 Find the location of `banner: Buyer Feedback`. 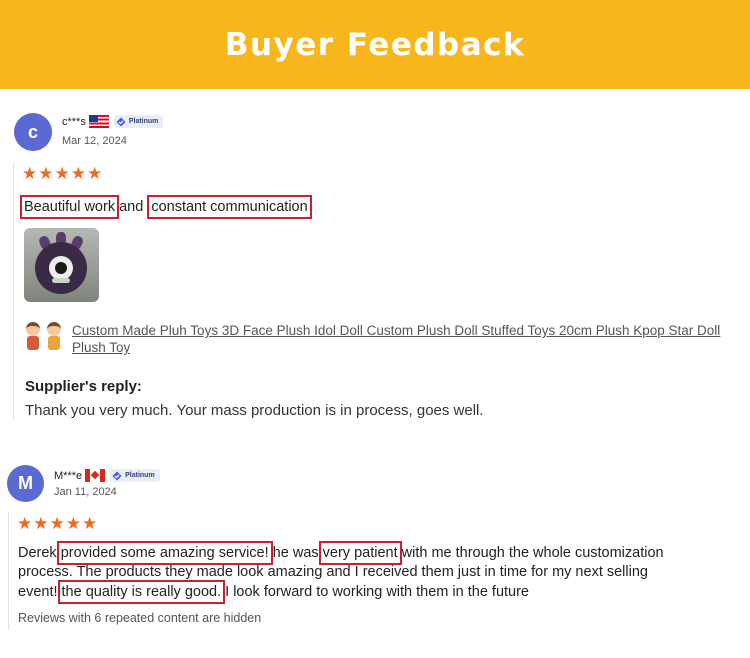

banner: Buyer Feedback is located at coordinates (375, 44).